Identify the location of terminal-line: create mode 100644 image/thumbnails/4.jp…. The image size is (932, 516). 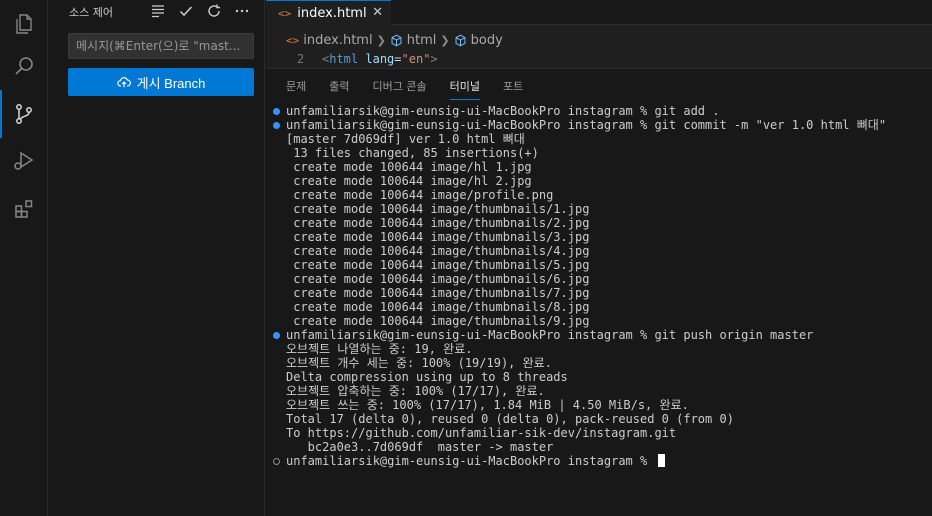
(438, 251).